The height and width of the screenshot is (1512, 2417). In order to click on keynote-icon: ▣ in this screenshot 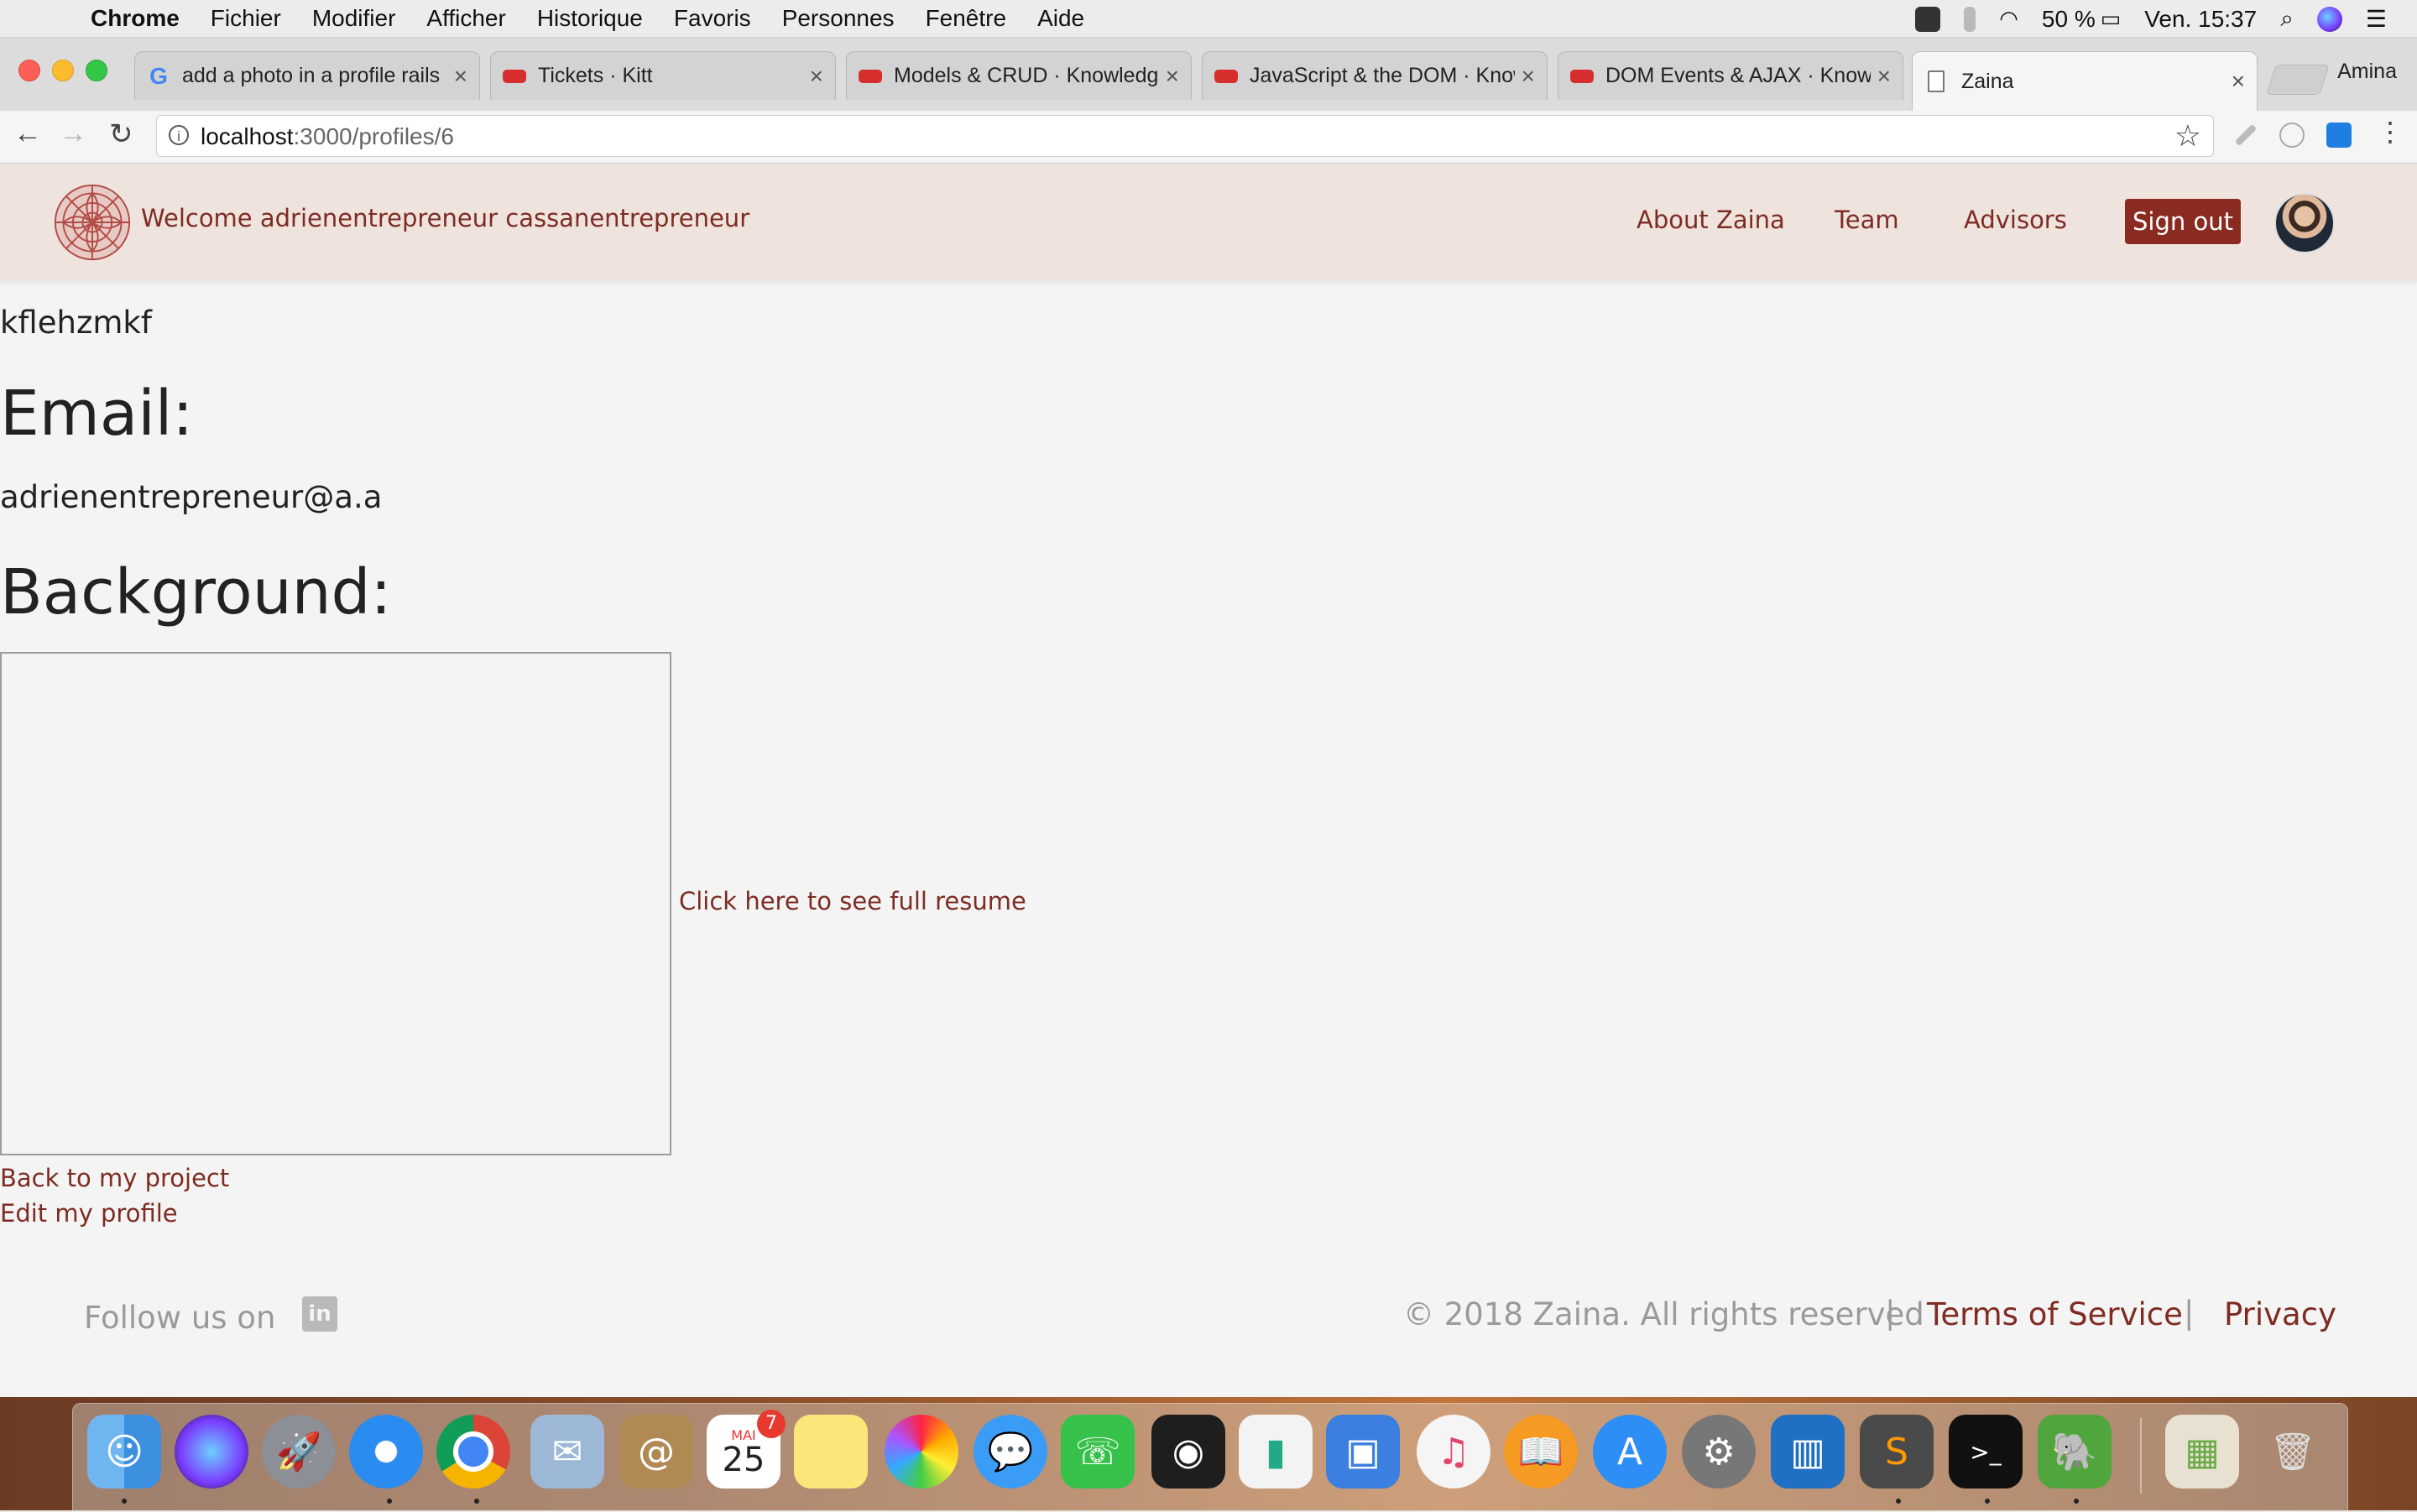, I will do `click(1363, 1452)`.